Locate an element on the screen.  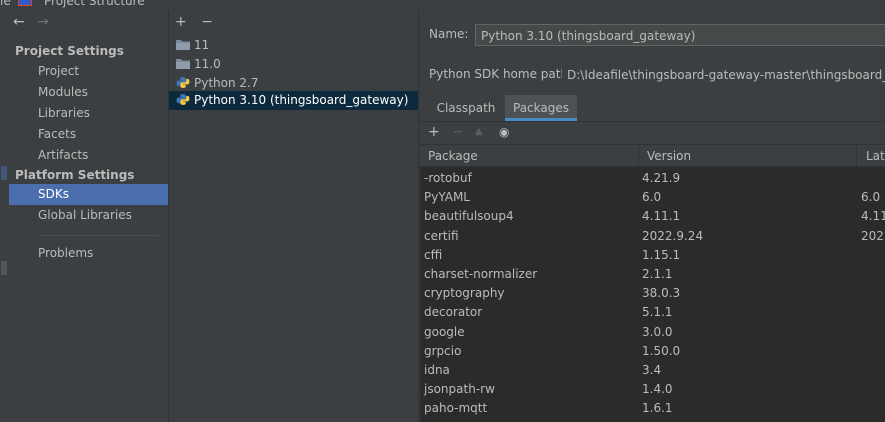
title-bar: le Project Structure is located at coordinates (442, 5).